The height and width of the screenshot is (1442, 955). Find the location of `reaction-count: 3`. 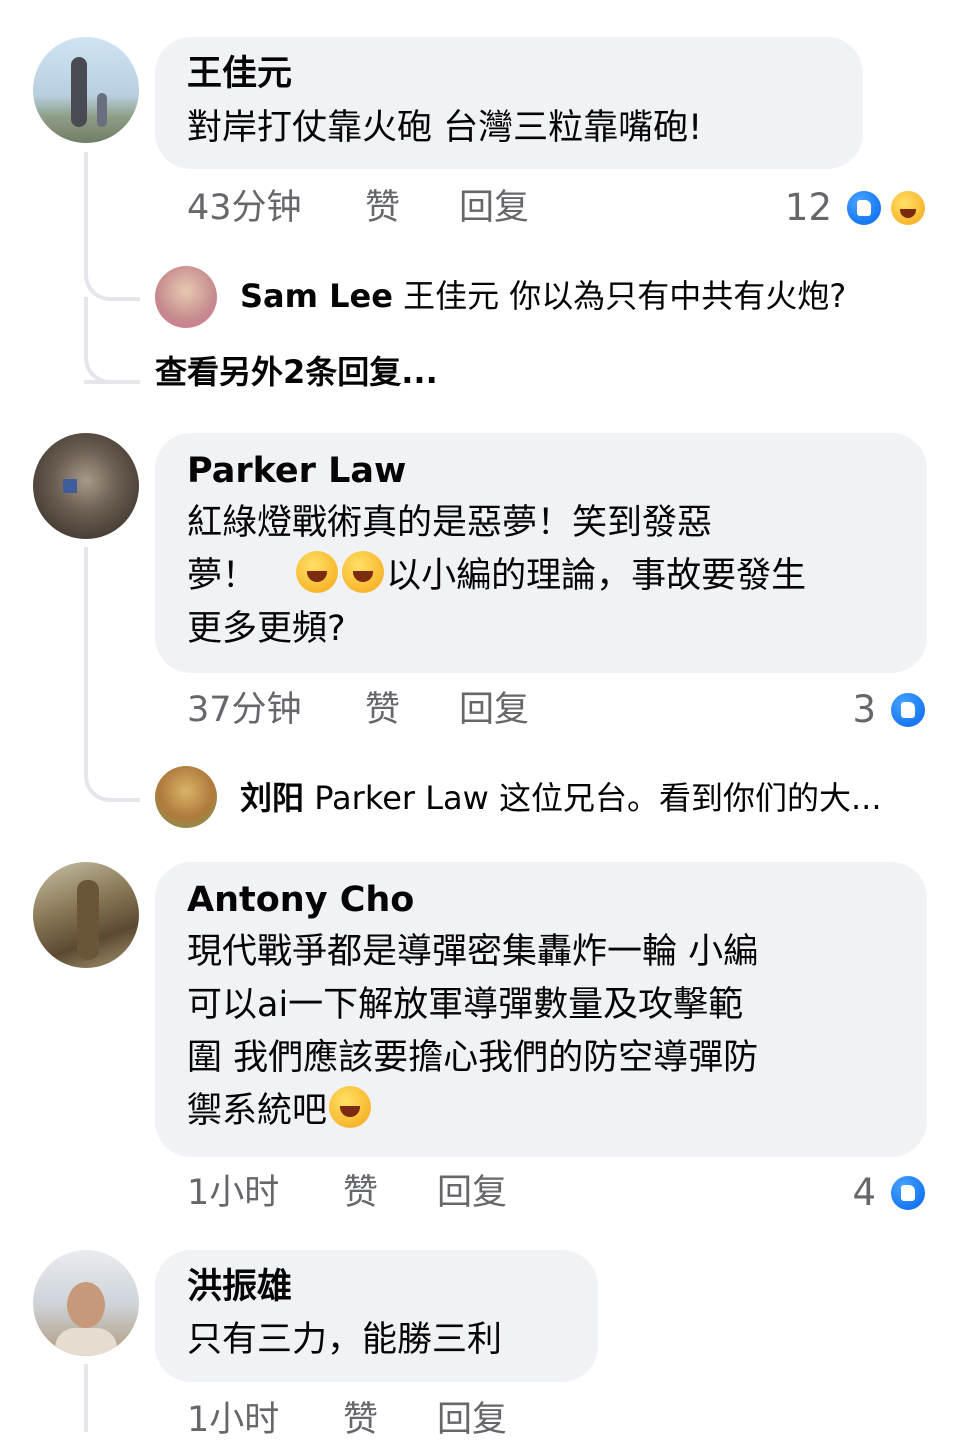

reaction-count: 3 is located at coordinates (853, 710).